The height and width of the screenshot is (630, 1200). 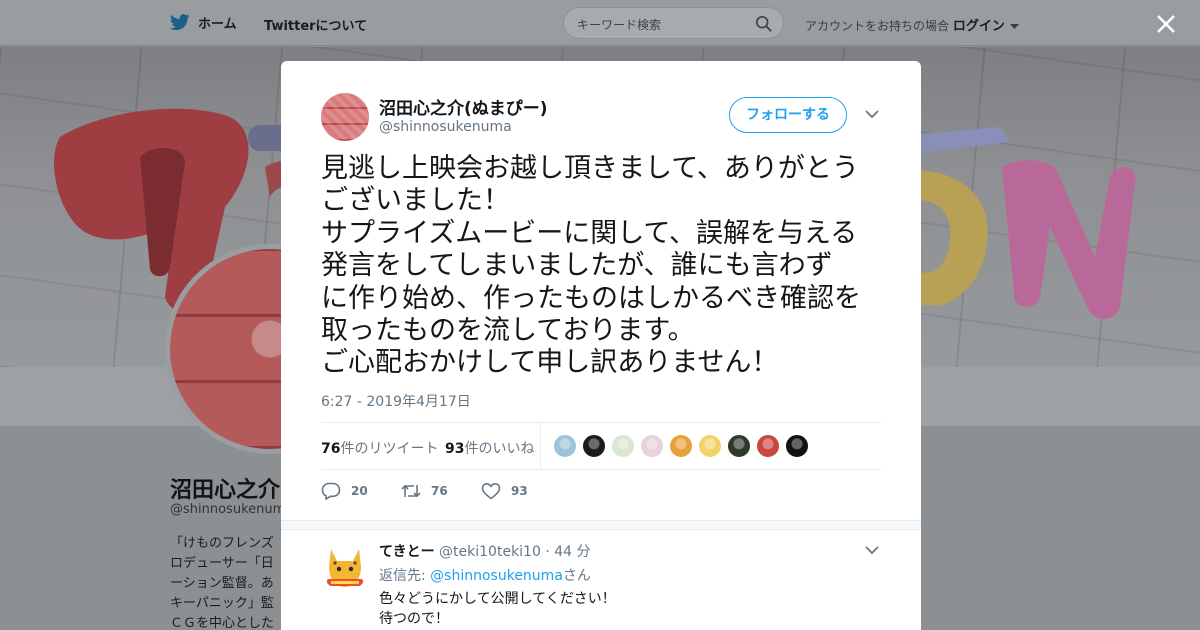 What do you see at coordinates (979, 26) in the screenshot?
I see `login-link: ログイン` at bounding box center [979, 26].